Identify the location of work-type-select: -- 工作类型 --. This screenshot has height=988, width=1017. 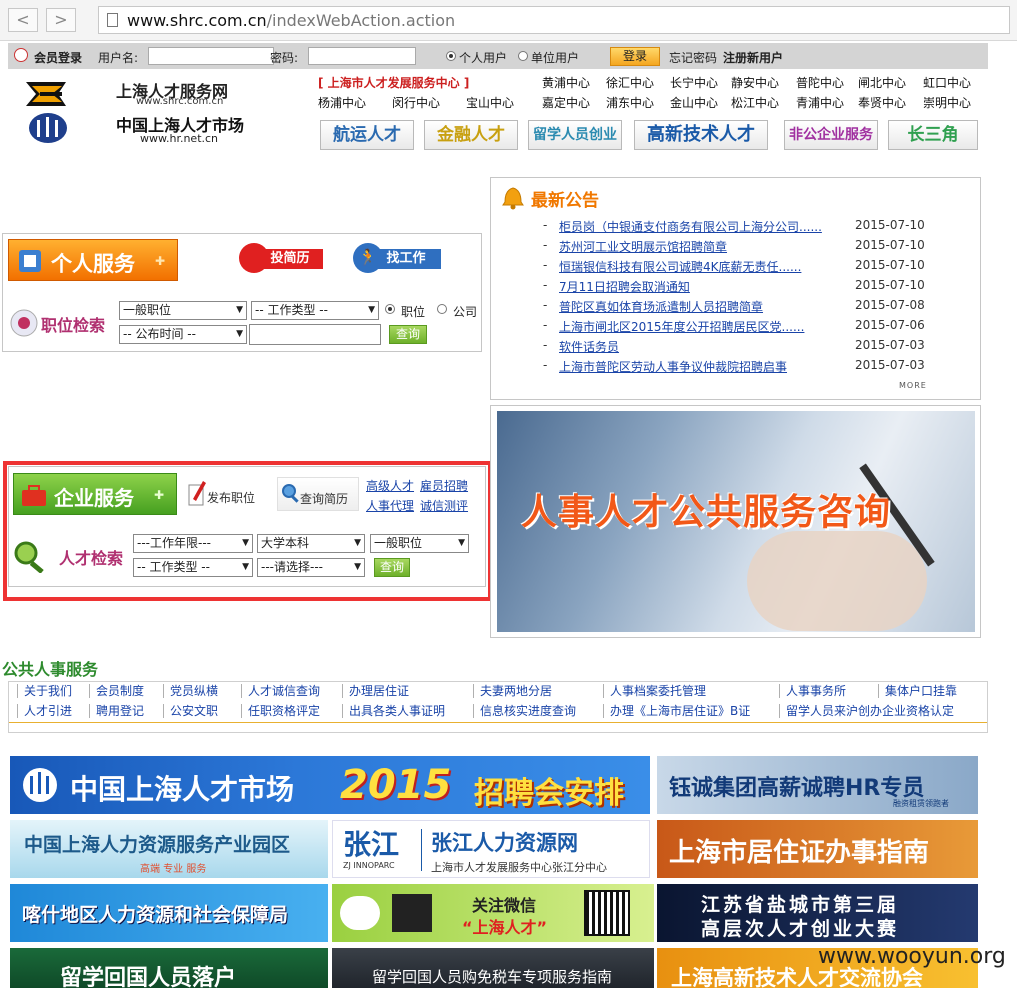
(193, 567).